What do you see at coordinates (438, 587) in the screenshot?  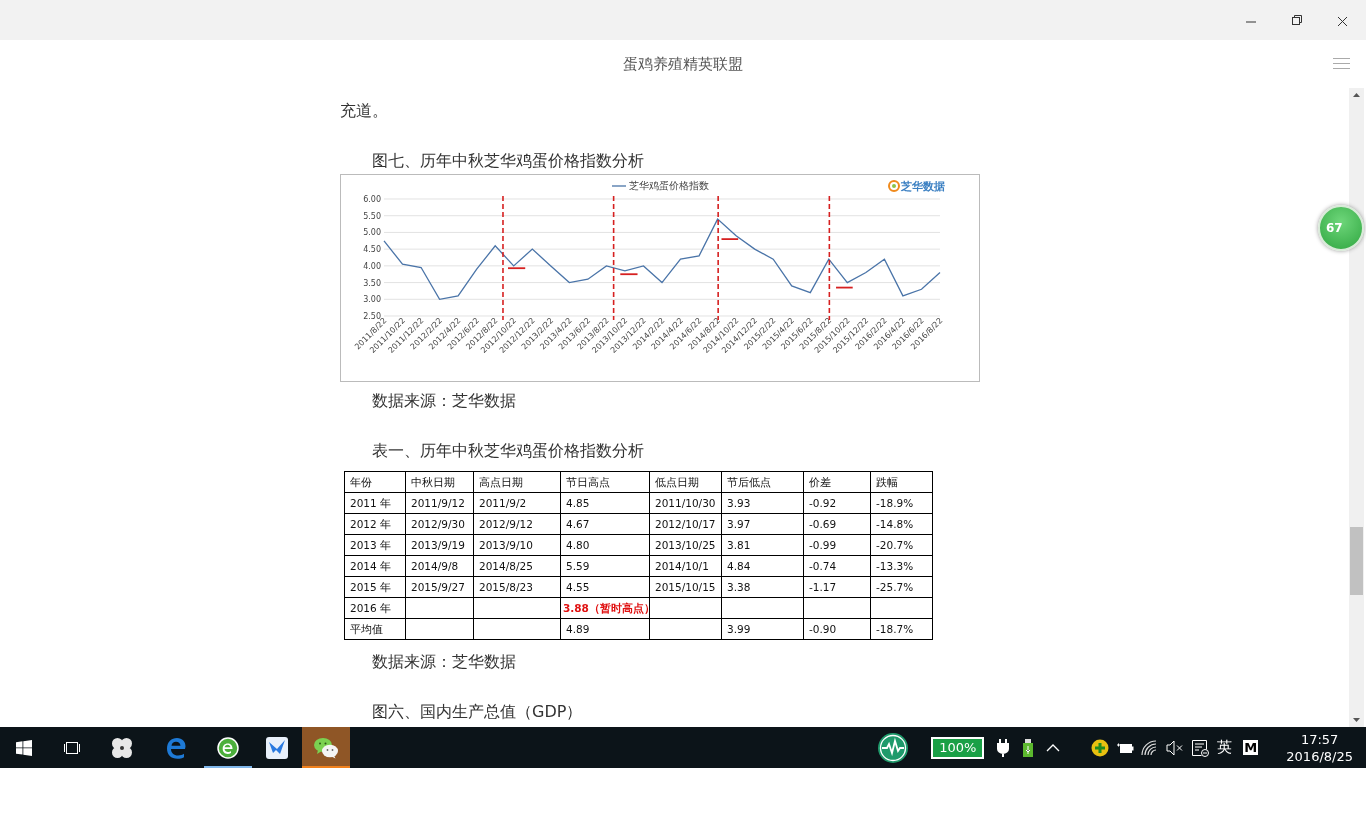 I see `table-cell: 2015/9/27` at bounding box center [438, 587].